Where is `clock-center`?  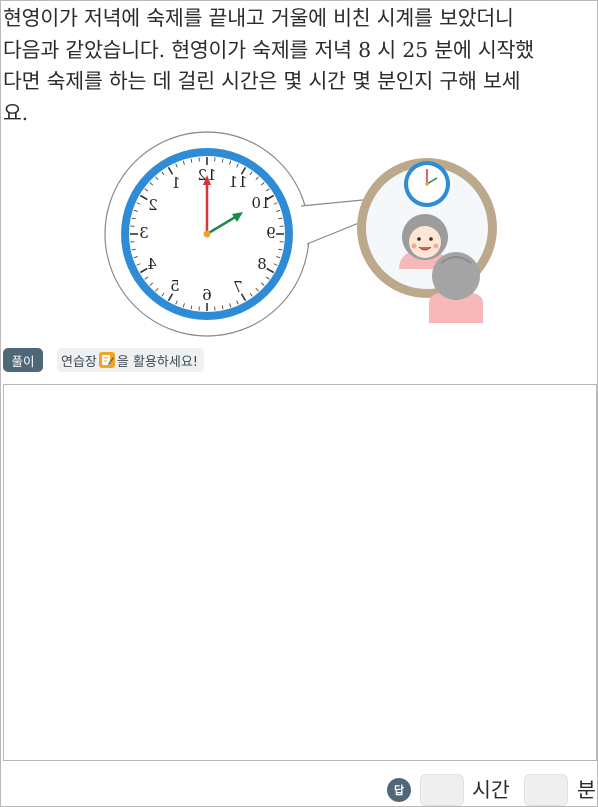
clock-center is located at coordinates (207, 234).